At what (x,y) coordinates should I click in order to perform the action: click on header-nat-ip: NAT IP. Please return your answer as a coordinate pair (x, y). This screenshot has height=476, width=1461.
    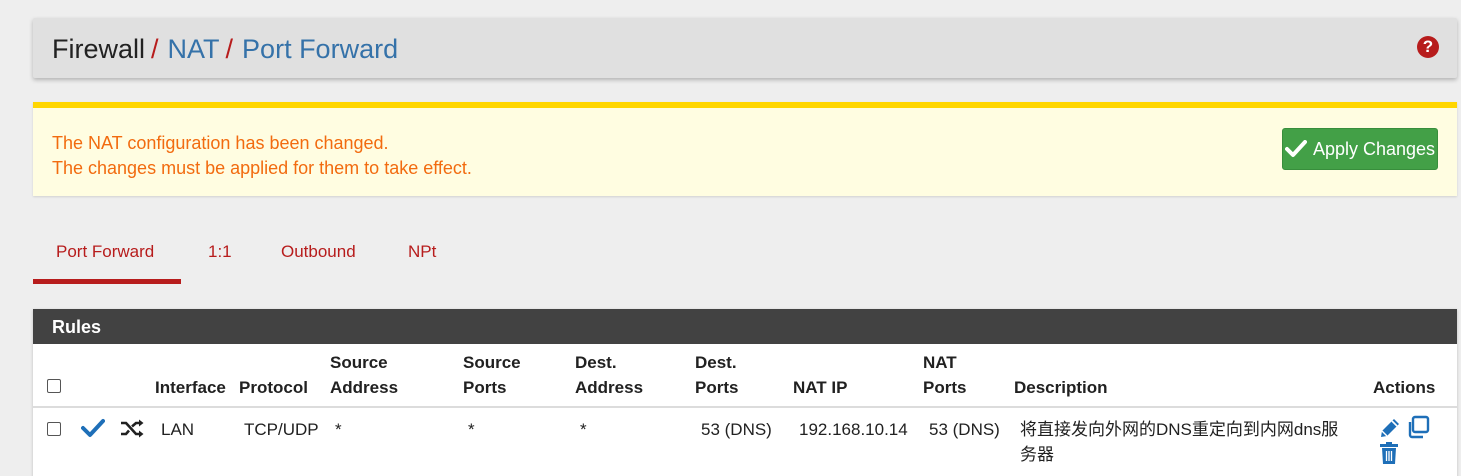
    Looking at the image, I should click on (820, 387).